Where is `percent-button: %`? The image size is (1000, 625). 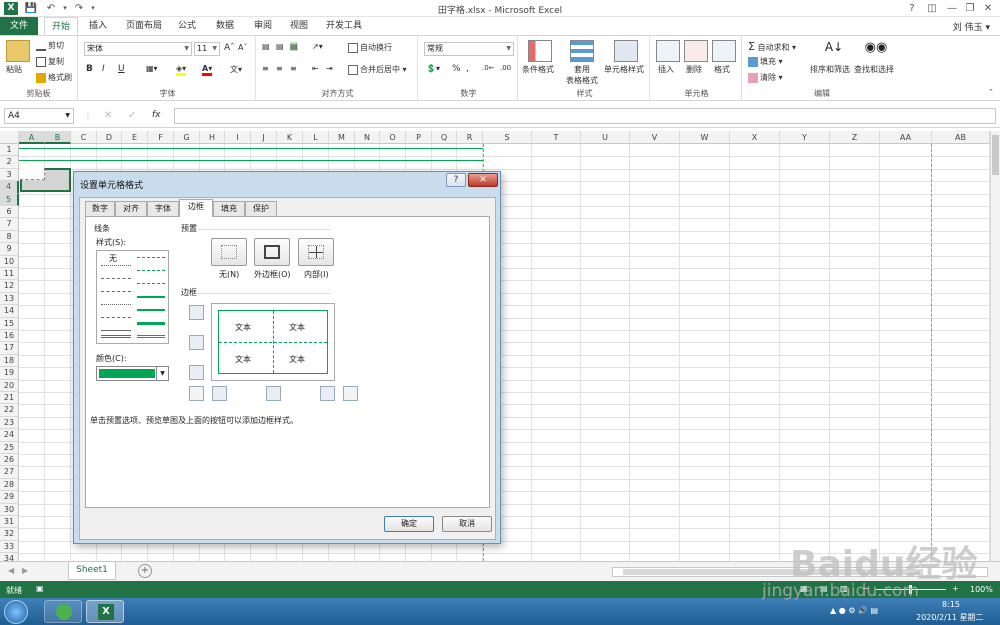
percent-button: % is located at coordinates (456, 69).